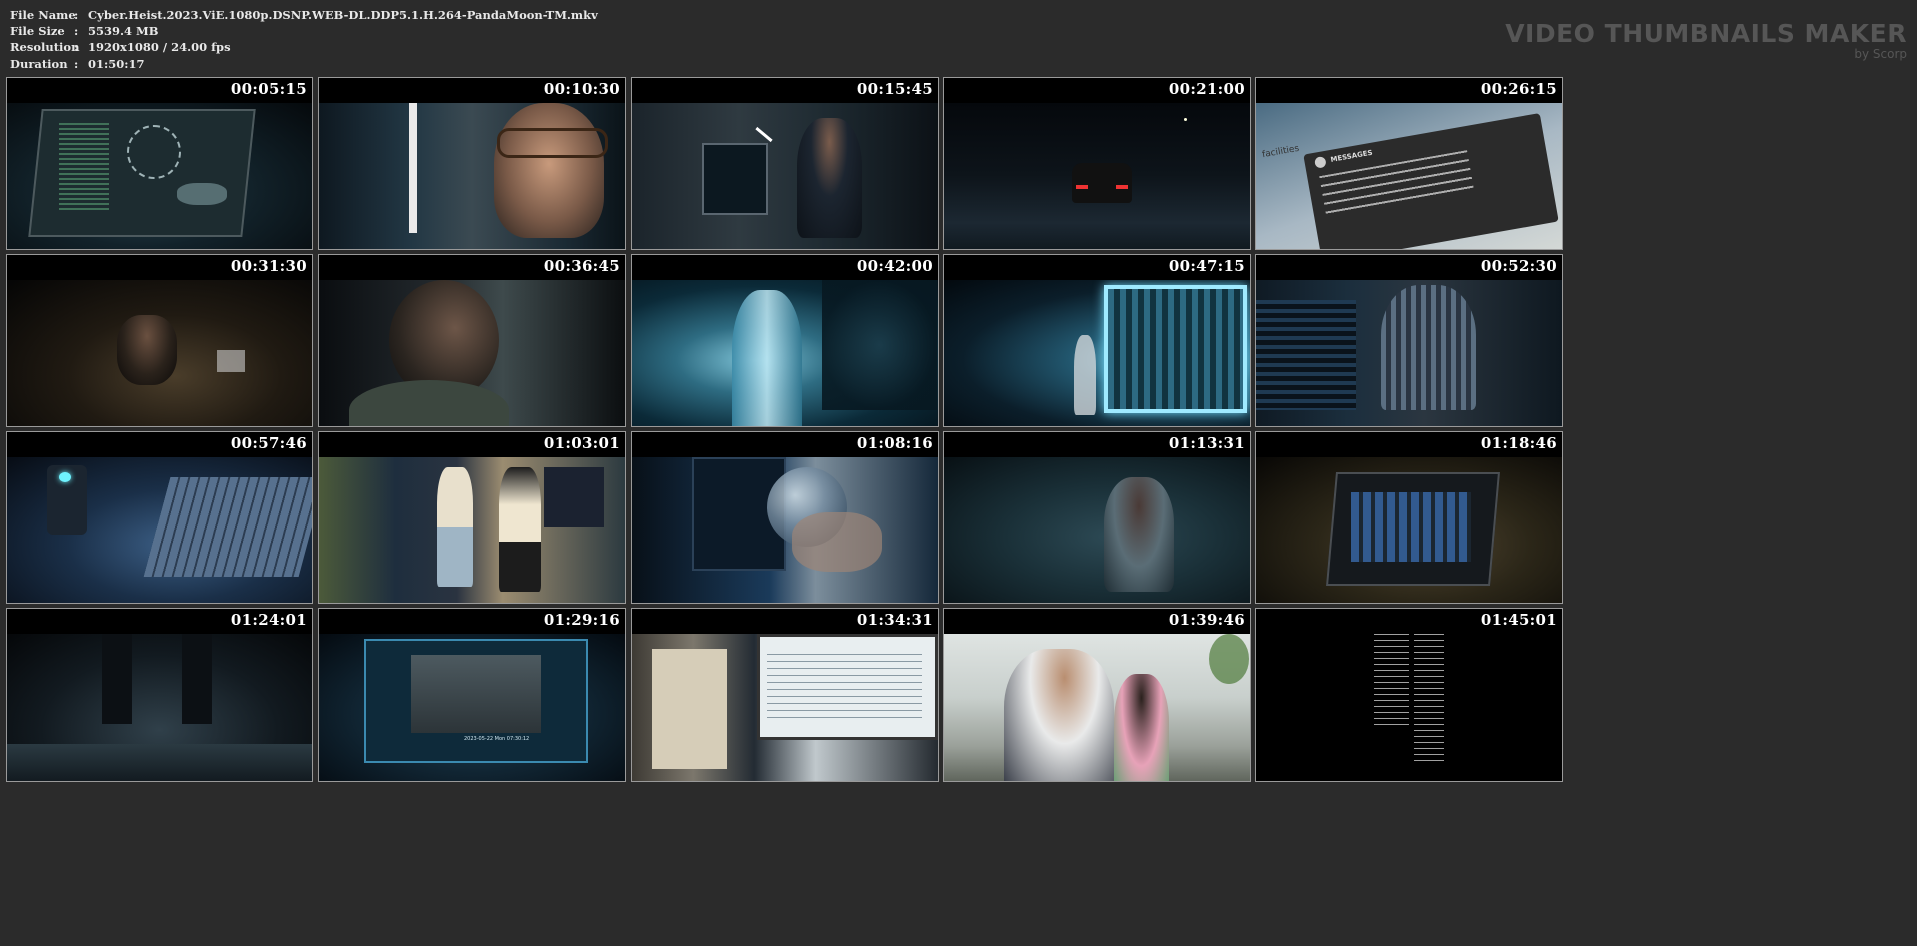 This screenshot has width=1917, height=946. Describe the element at coordinates (1059, 715) in the screenshot. I see `father-graphic` at that location.